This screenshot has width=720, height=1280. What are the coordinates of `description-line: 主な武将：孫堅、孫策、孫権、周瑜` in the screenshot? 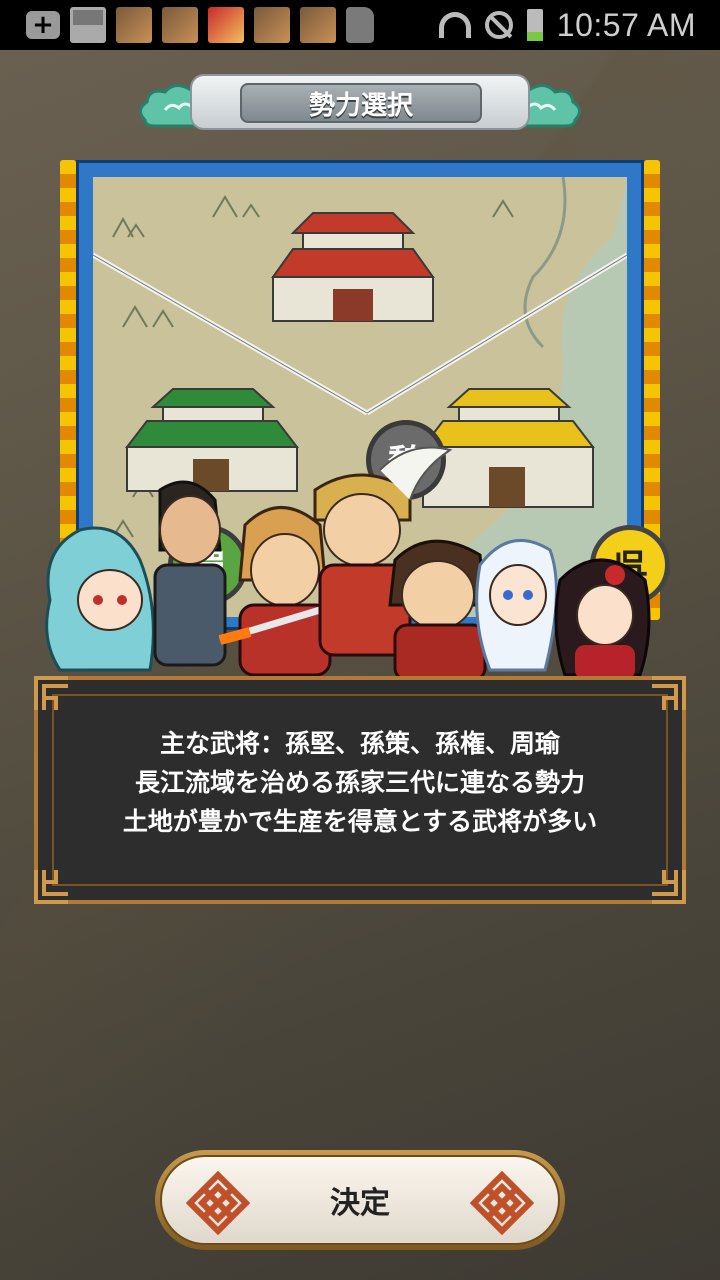 It's located at (359, 743).